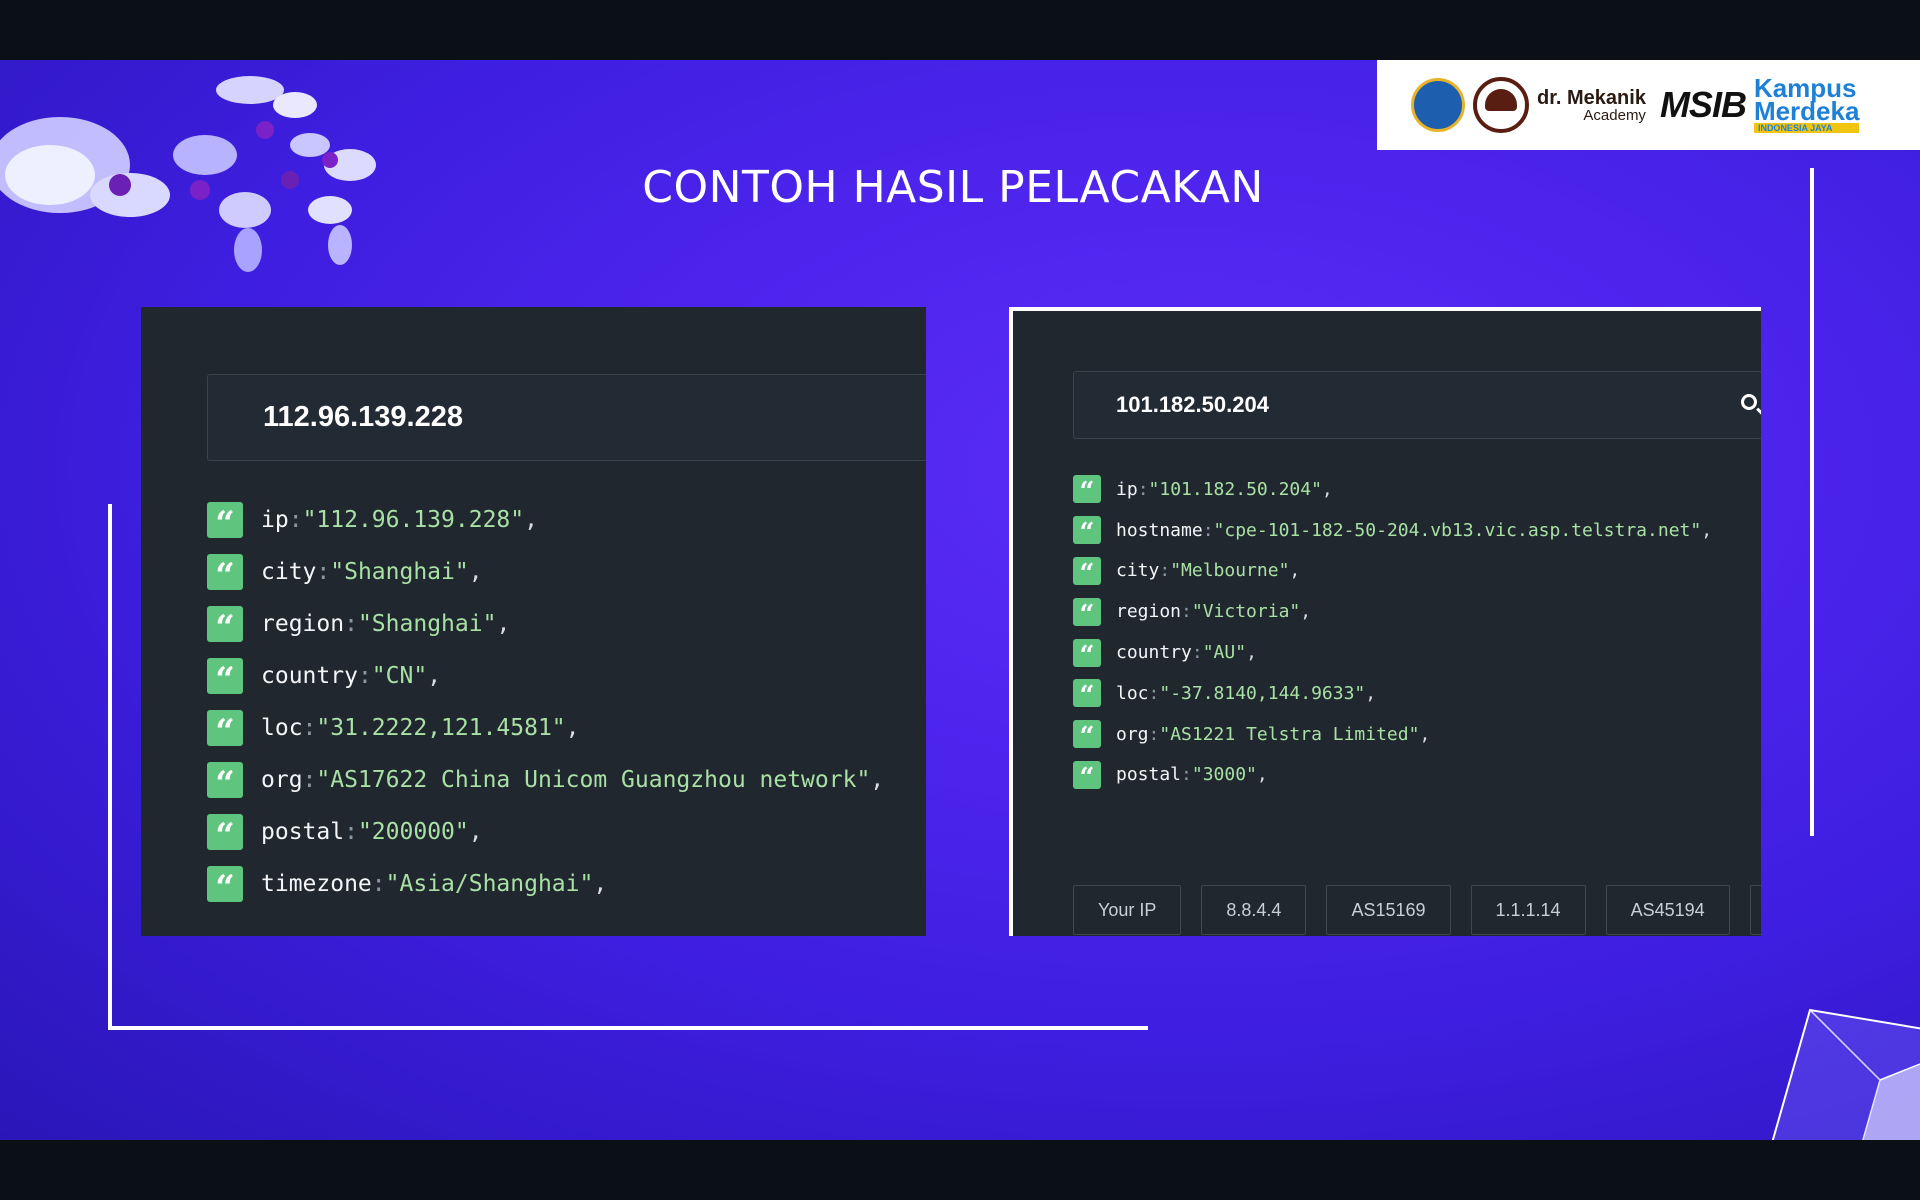 This screenshot has width=1920, height=1200. I want to click on quick-lookup-chip: AS15169, so click(1388, 910).